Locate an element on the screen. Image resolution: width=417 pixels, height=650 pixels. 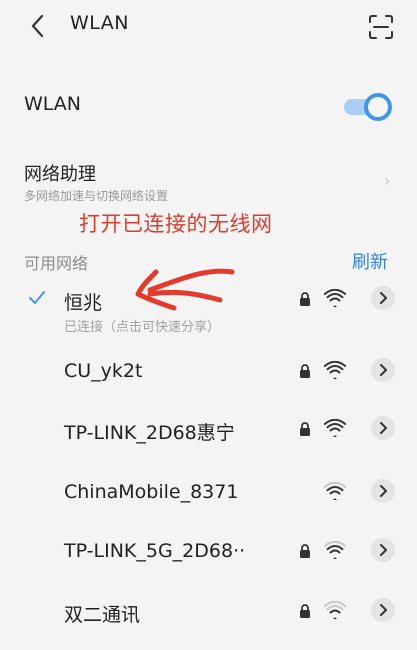
network-name: TP-LINK_5G_2D68·· is located at coordinates (155, 551).